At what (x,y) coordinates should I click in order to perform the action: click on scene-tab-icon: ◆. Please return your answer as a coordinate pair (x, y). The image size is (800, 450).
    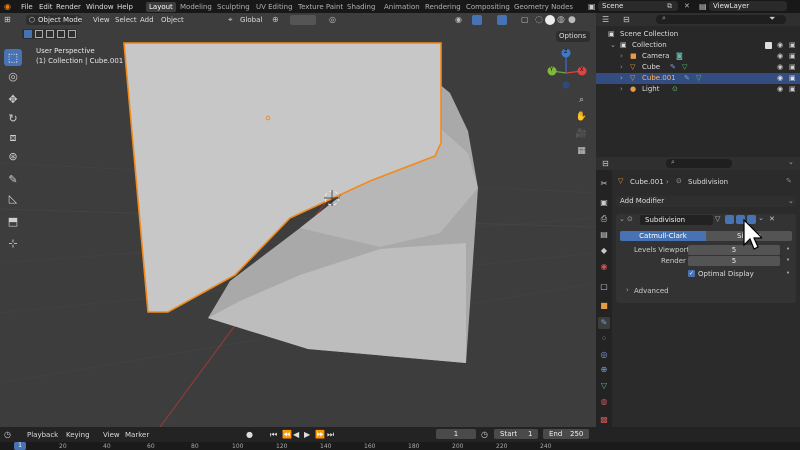
    Looking at the image, I should click on (604, 251).